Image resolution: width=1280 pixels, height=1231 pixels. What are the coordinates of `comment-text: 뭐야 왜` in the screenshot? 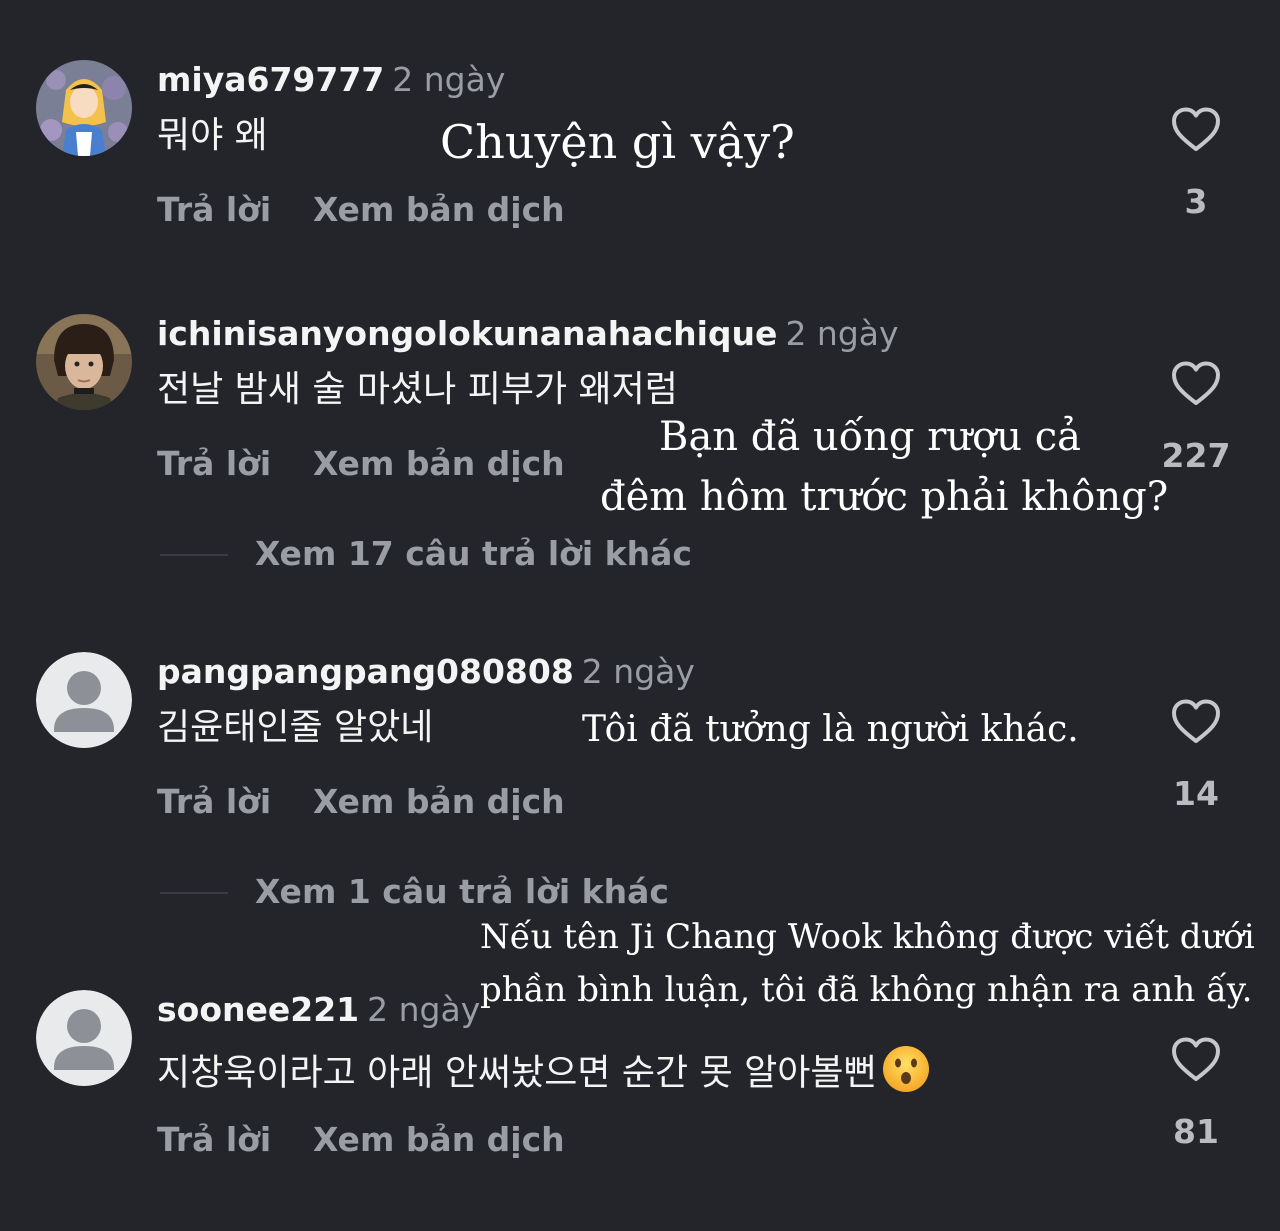 It's located at (212, 135).